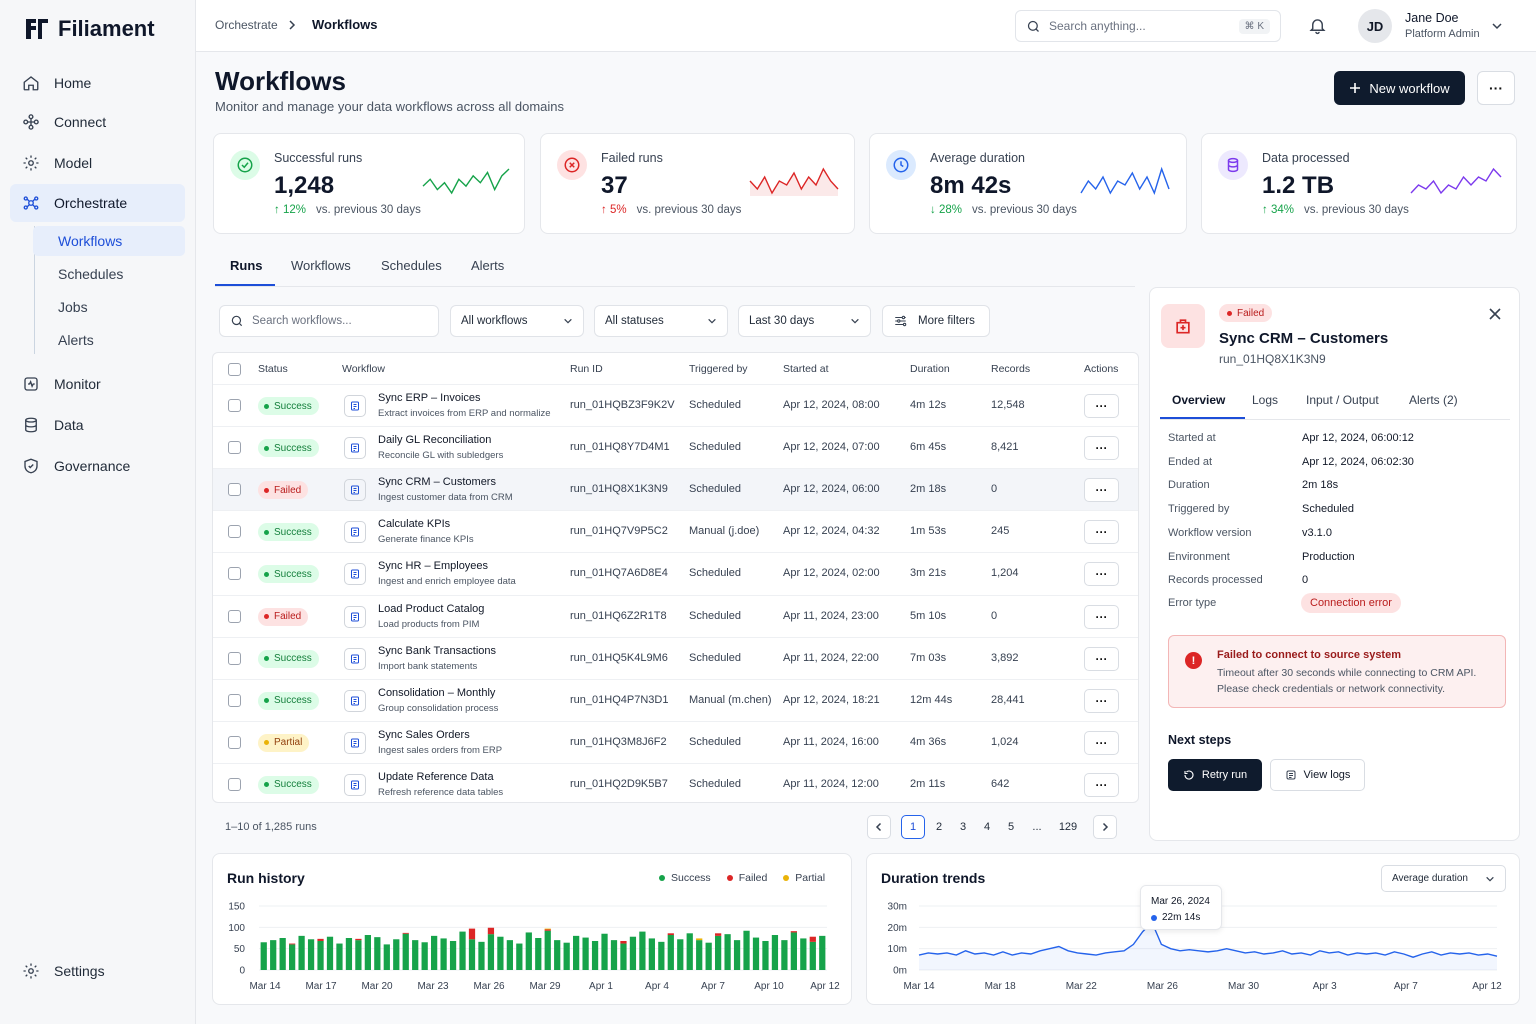 This screenshot has height=1024, width=1536. What do you see at coordinates (547, 929) in the screenshot?
I see `bar-partial` at bounding box center [547, 929].